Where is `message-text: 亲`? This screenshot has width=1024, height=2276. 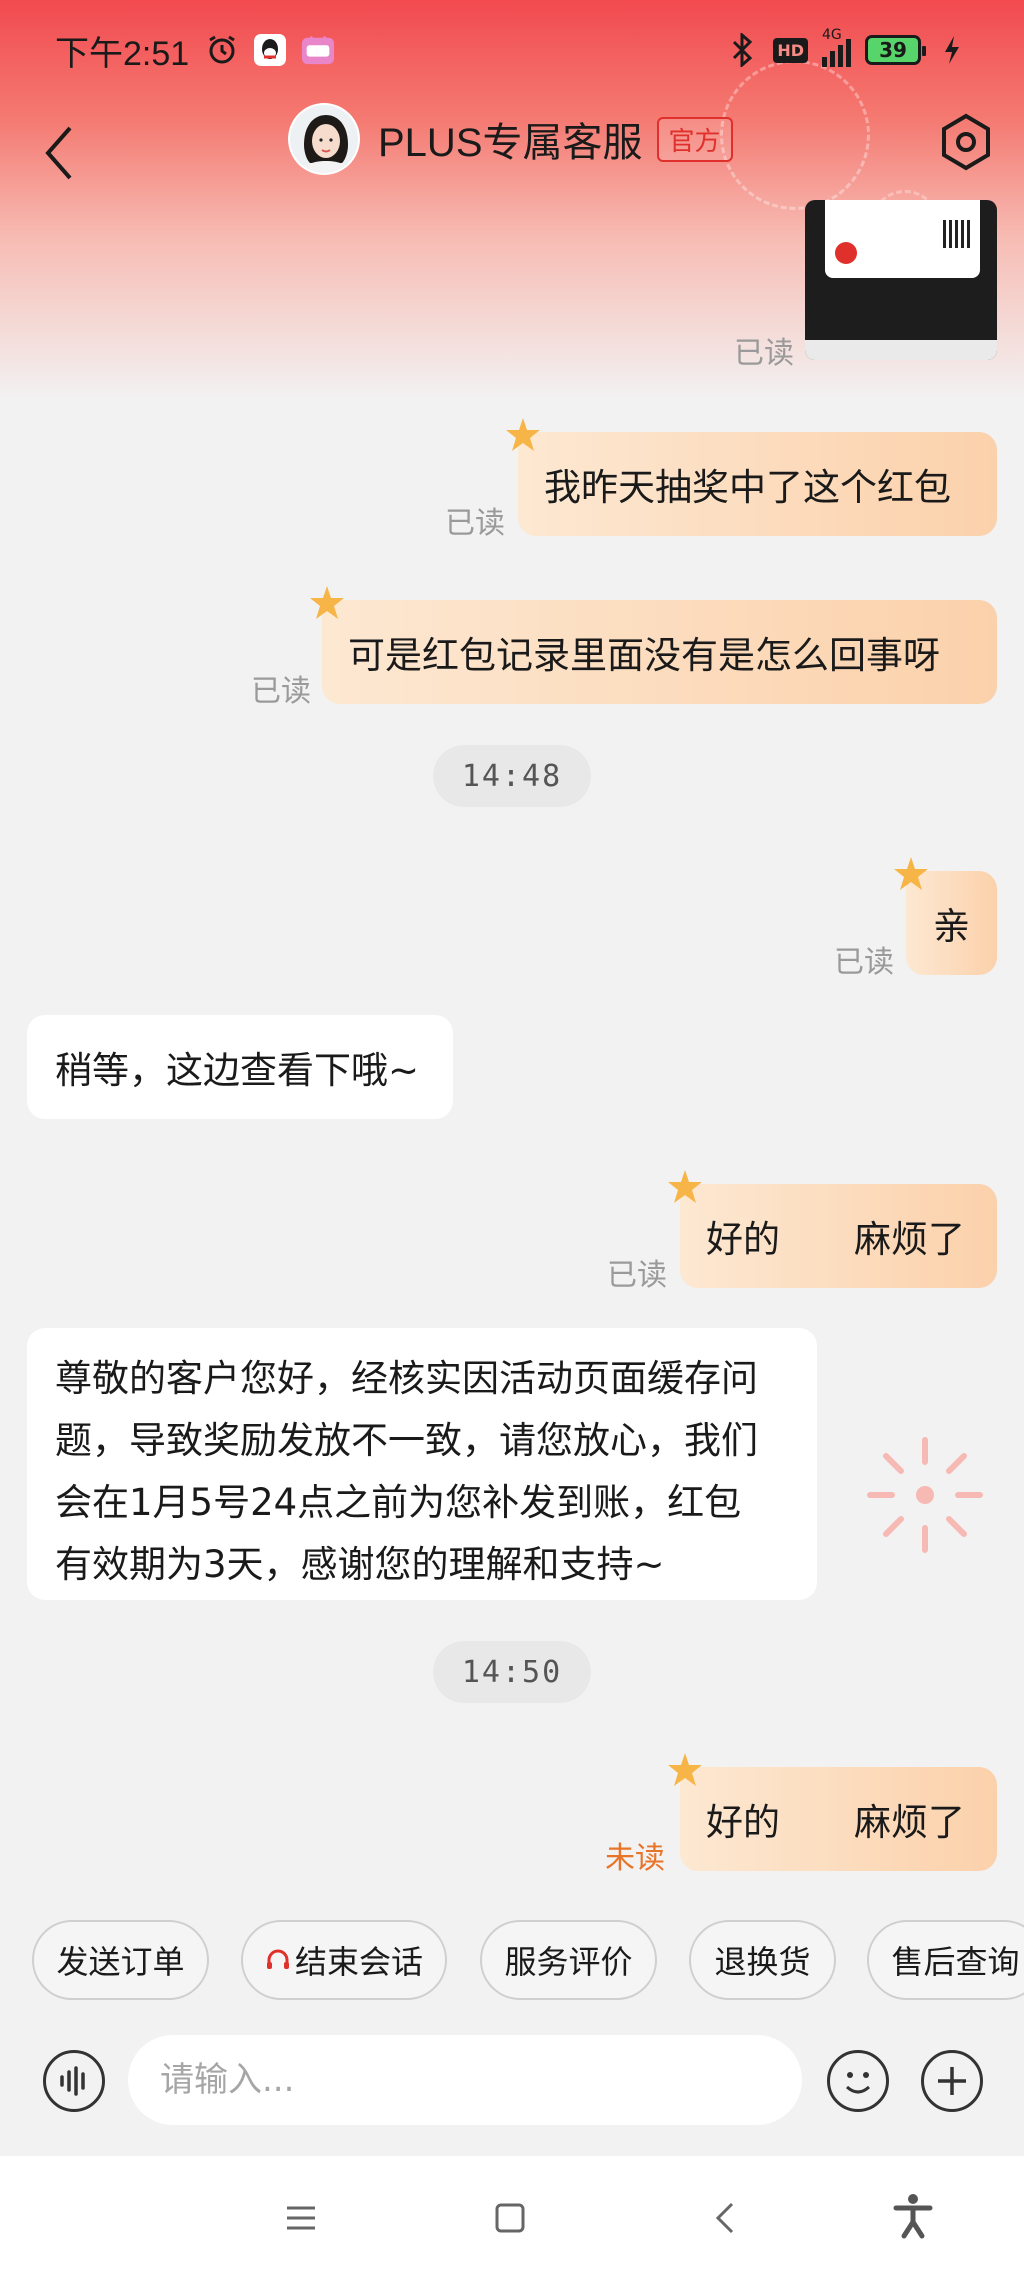
message-text: 亲 is located at coordinates (951, 926).